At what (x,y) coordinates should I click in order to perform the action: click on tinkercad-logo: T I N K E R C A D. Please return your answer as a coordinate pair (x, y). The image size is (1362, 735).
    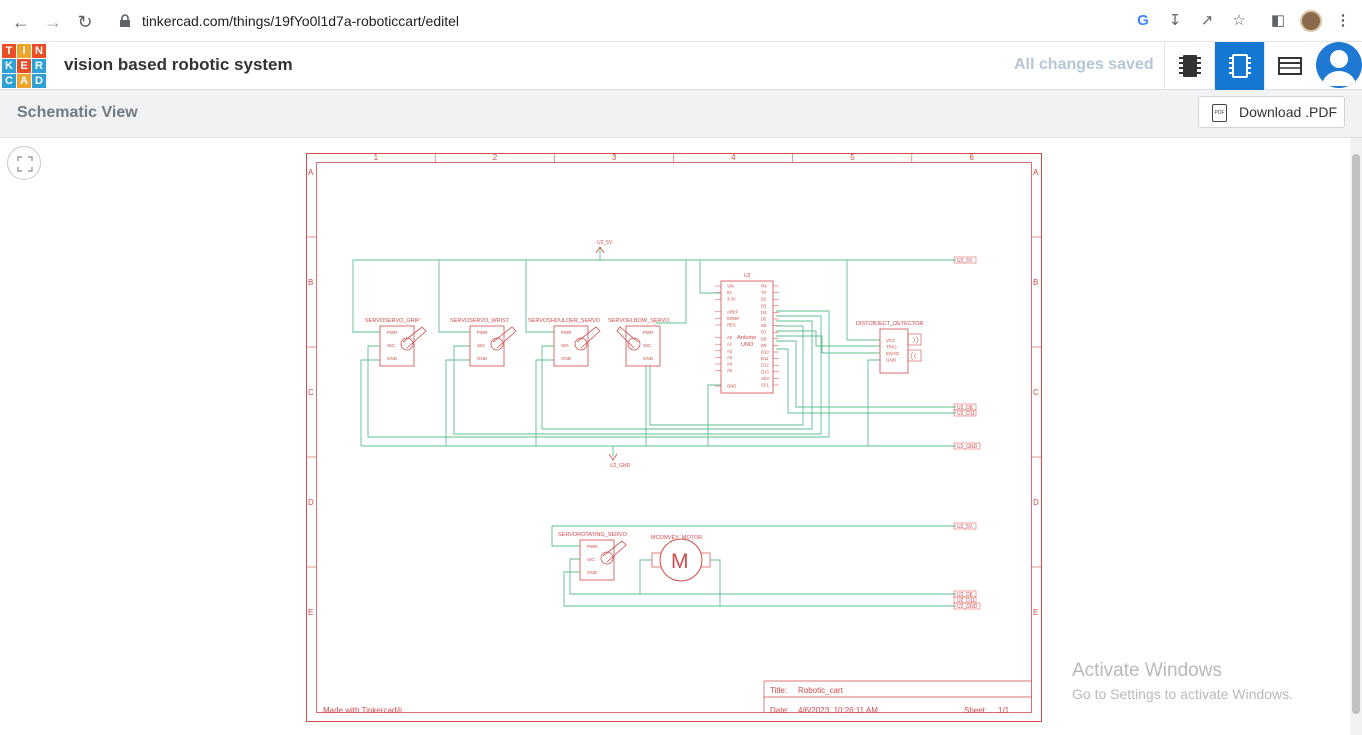
    Looking at the image, I should click on (24, 66).